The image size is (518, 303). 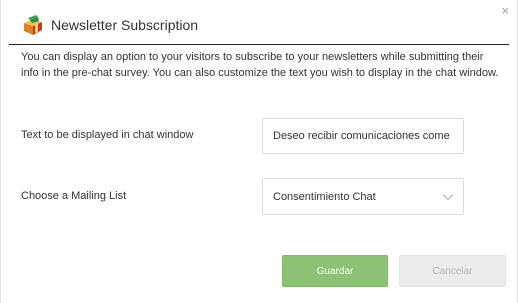 I want to click on dialog-header: Newsletter Subscription, so click(x=110, y=25).